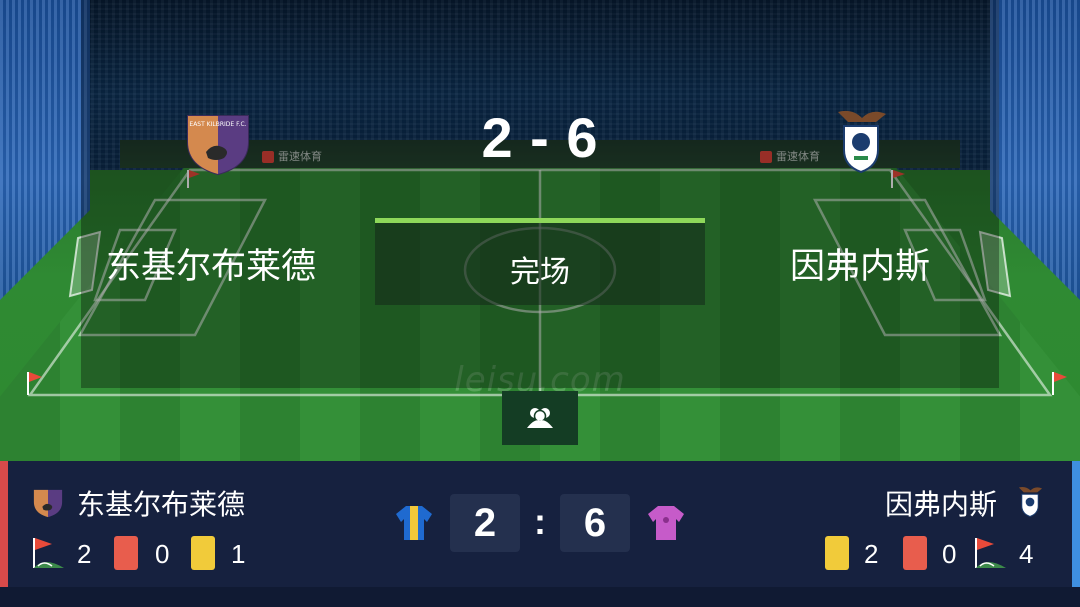 The height and width of the screenshot is (607, 1080). What do you see at coordinates (941, 504) in the screenshot?
I see `away-team-name-small: 因弗内斯` at bounding box center [941, 504].